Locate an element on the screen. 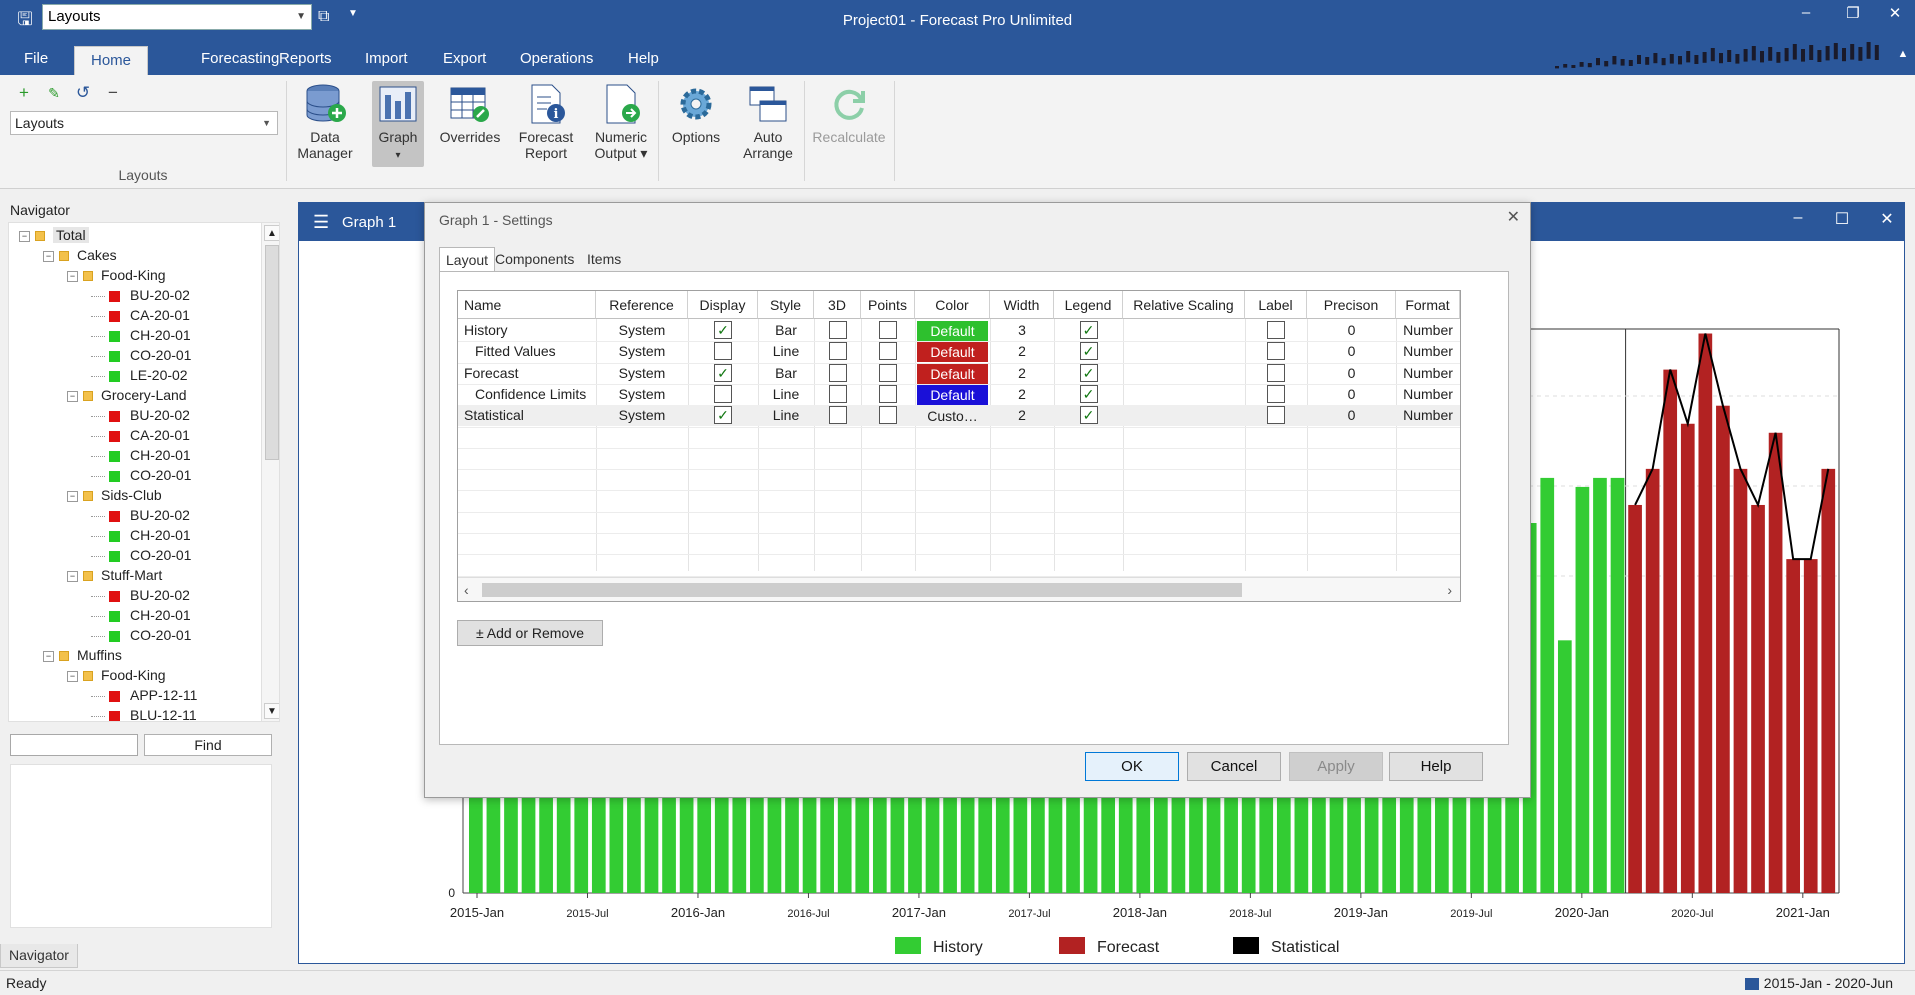  tab-items: Items is located at coordinates (604, 260).